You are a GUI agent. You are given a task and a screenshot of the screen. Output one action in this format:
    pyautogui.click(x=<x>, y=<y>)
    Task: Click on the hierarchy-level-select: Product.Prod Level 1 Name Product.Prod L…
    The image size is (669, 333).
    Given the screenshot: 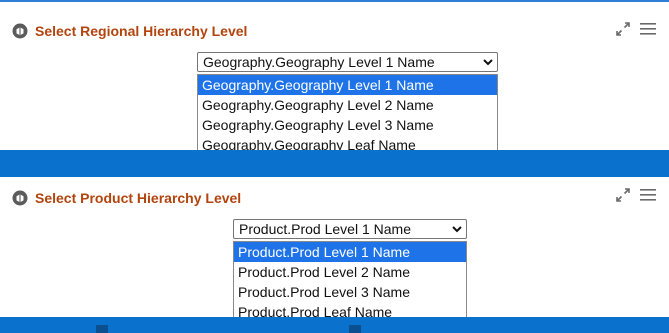 What is the action you would take?
    pyautogui.click(x=350, y=271)
    